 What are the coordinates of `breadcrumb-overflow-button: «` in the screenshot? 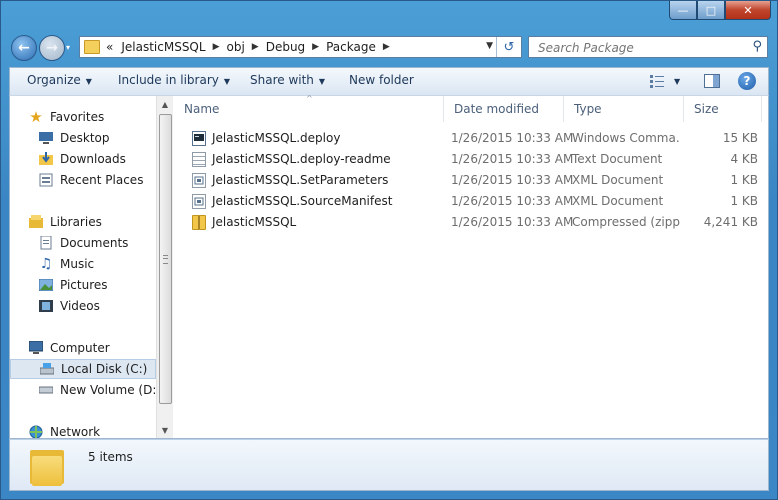 It's located at (109, 47).